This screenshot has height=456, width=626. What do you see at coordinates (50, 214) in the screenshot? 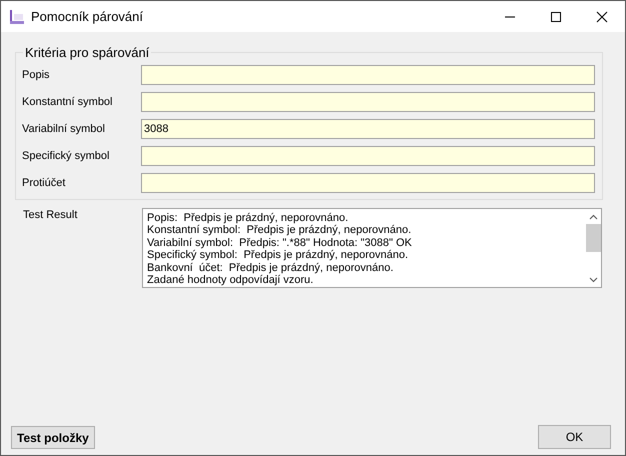
I see `test-result-label: Test Result` at bounding box center [50, 214].